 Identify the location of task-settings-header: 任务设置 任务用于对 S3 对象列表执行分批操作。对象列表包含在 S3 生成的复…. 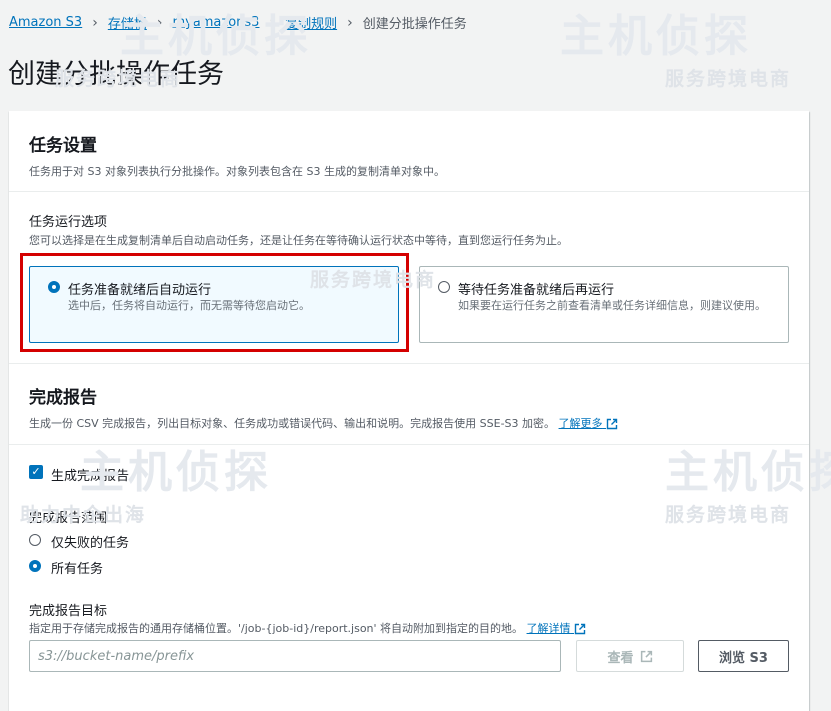
(237, 155).